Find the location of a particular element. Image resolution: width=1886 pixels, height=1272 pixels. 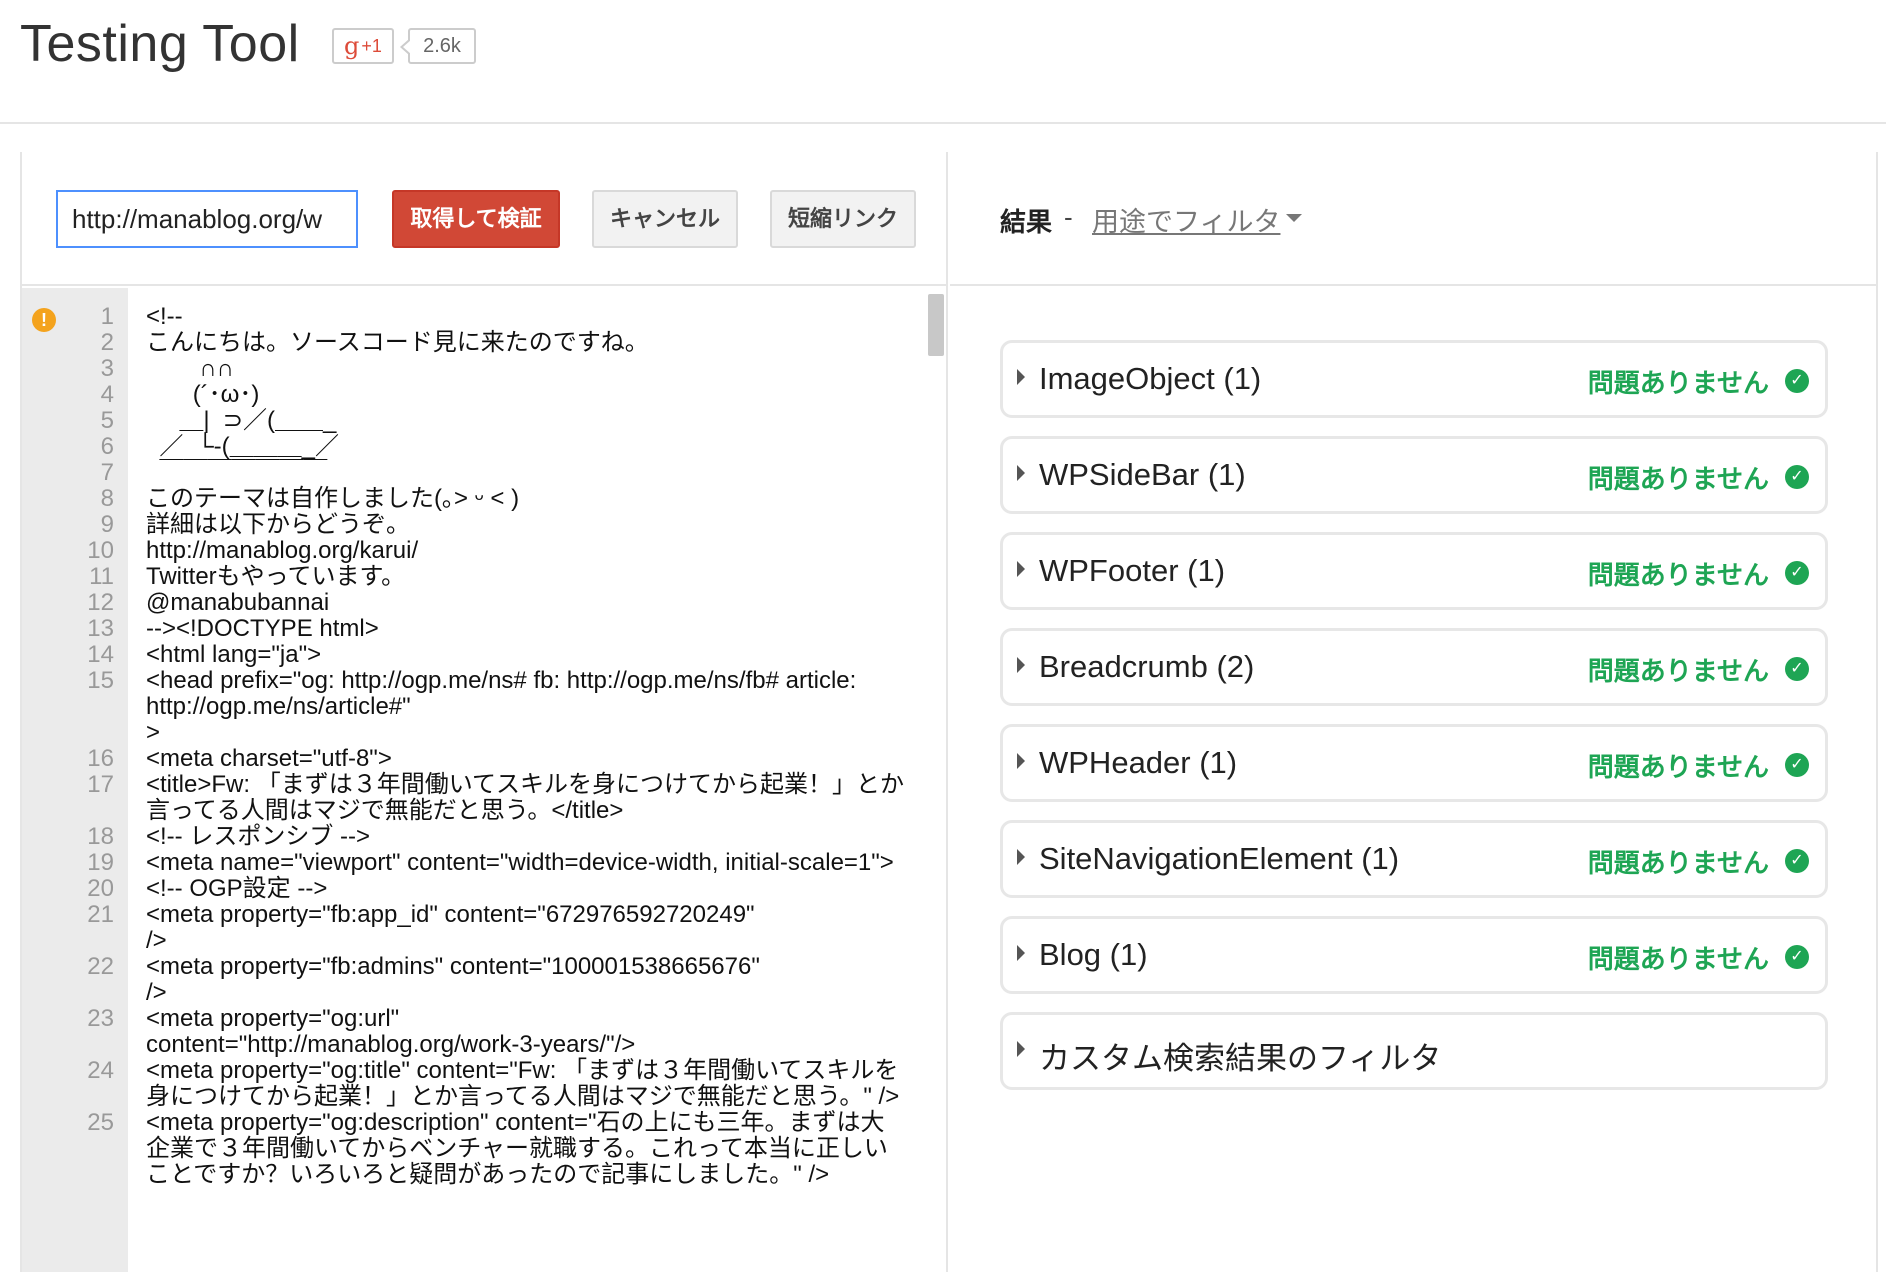

line-number: 14 is located at coordinates (100, 654).